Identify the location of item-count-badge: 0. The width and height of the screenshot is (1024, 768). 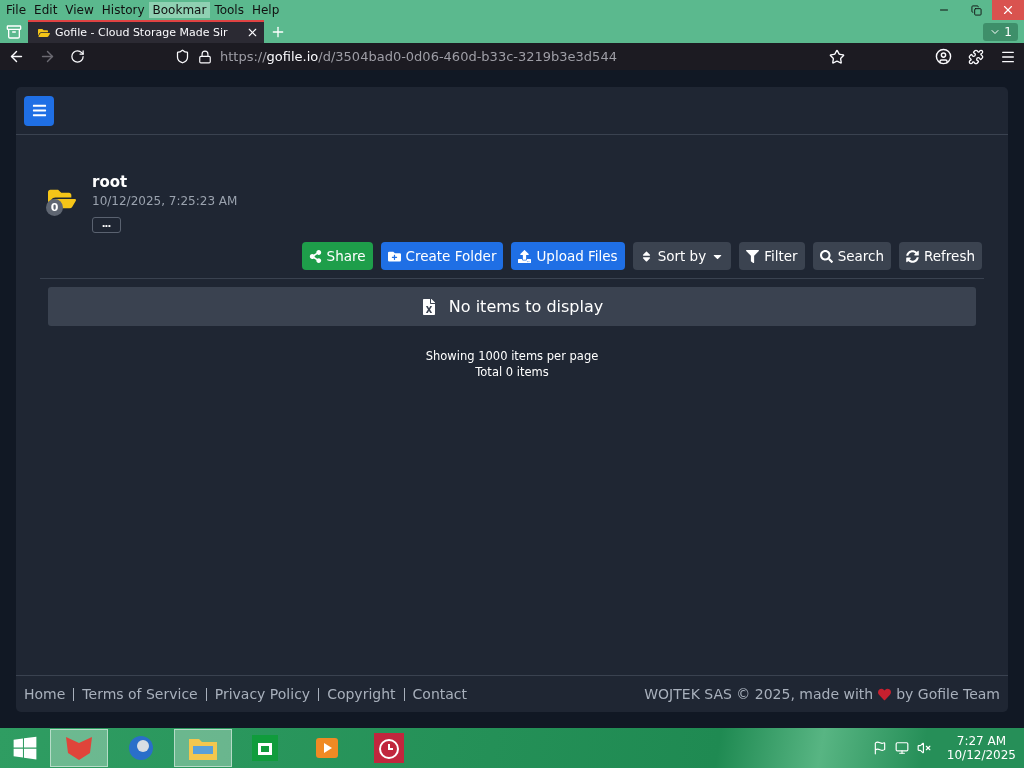
(54, 207).